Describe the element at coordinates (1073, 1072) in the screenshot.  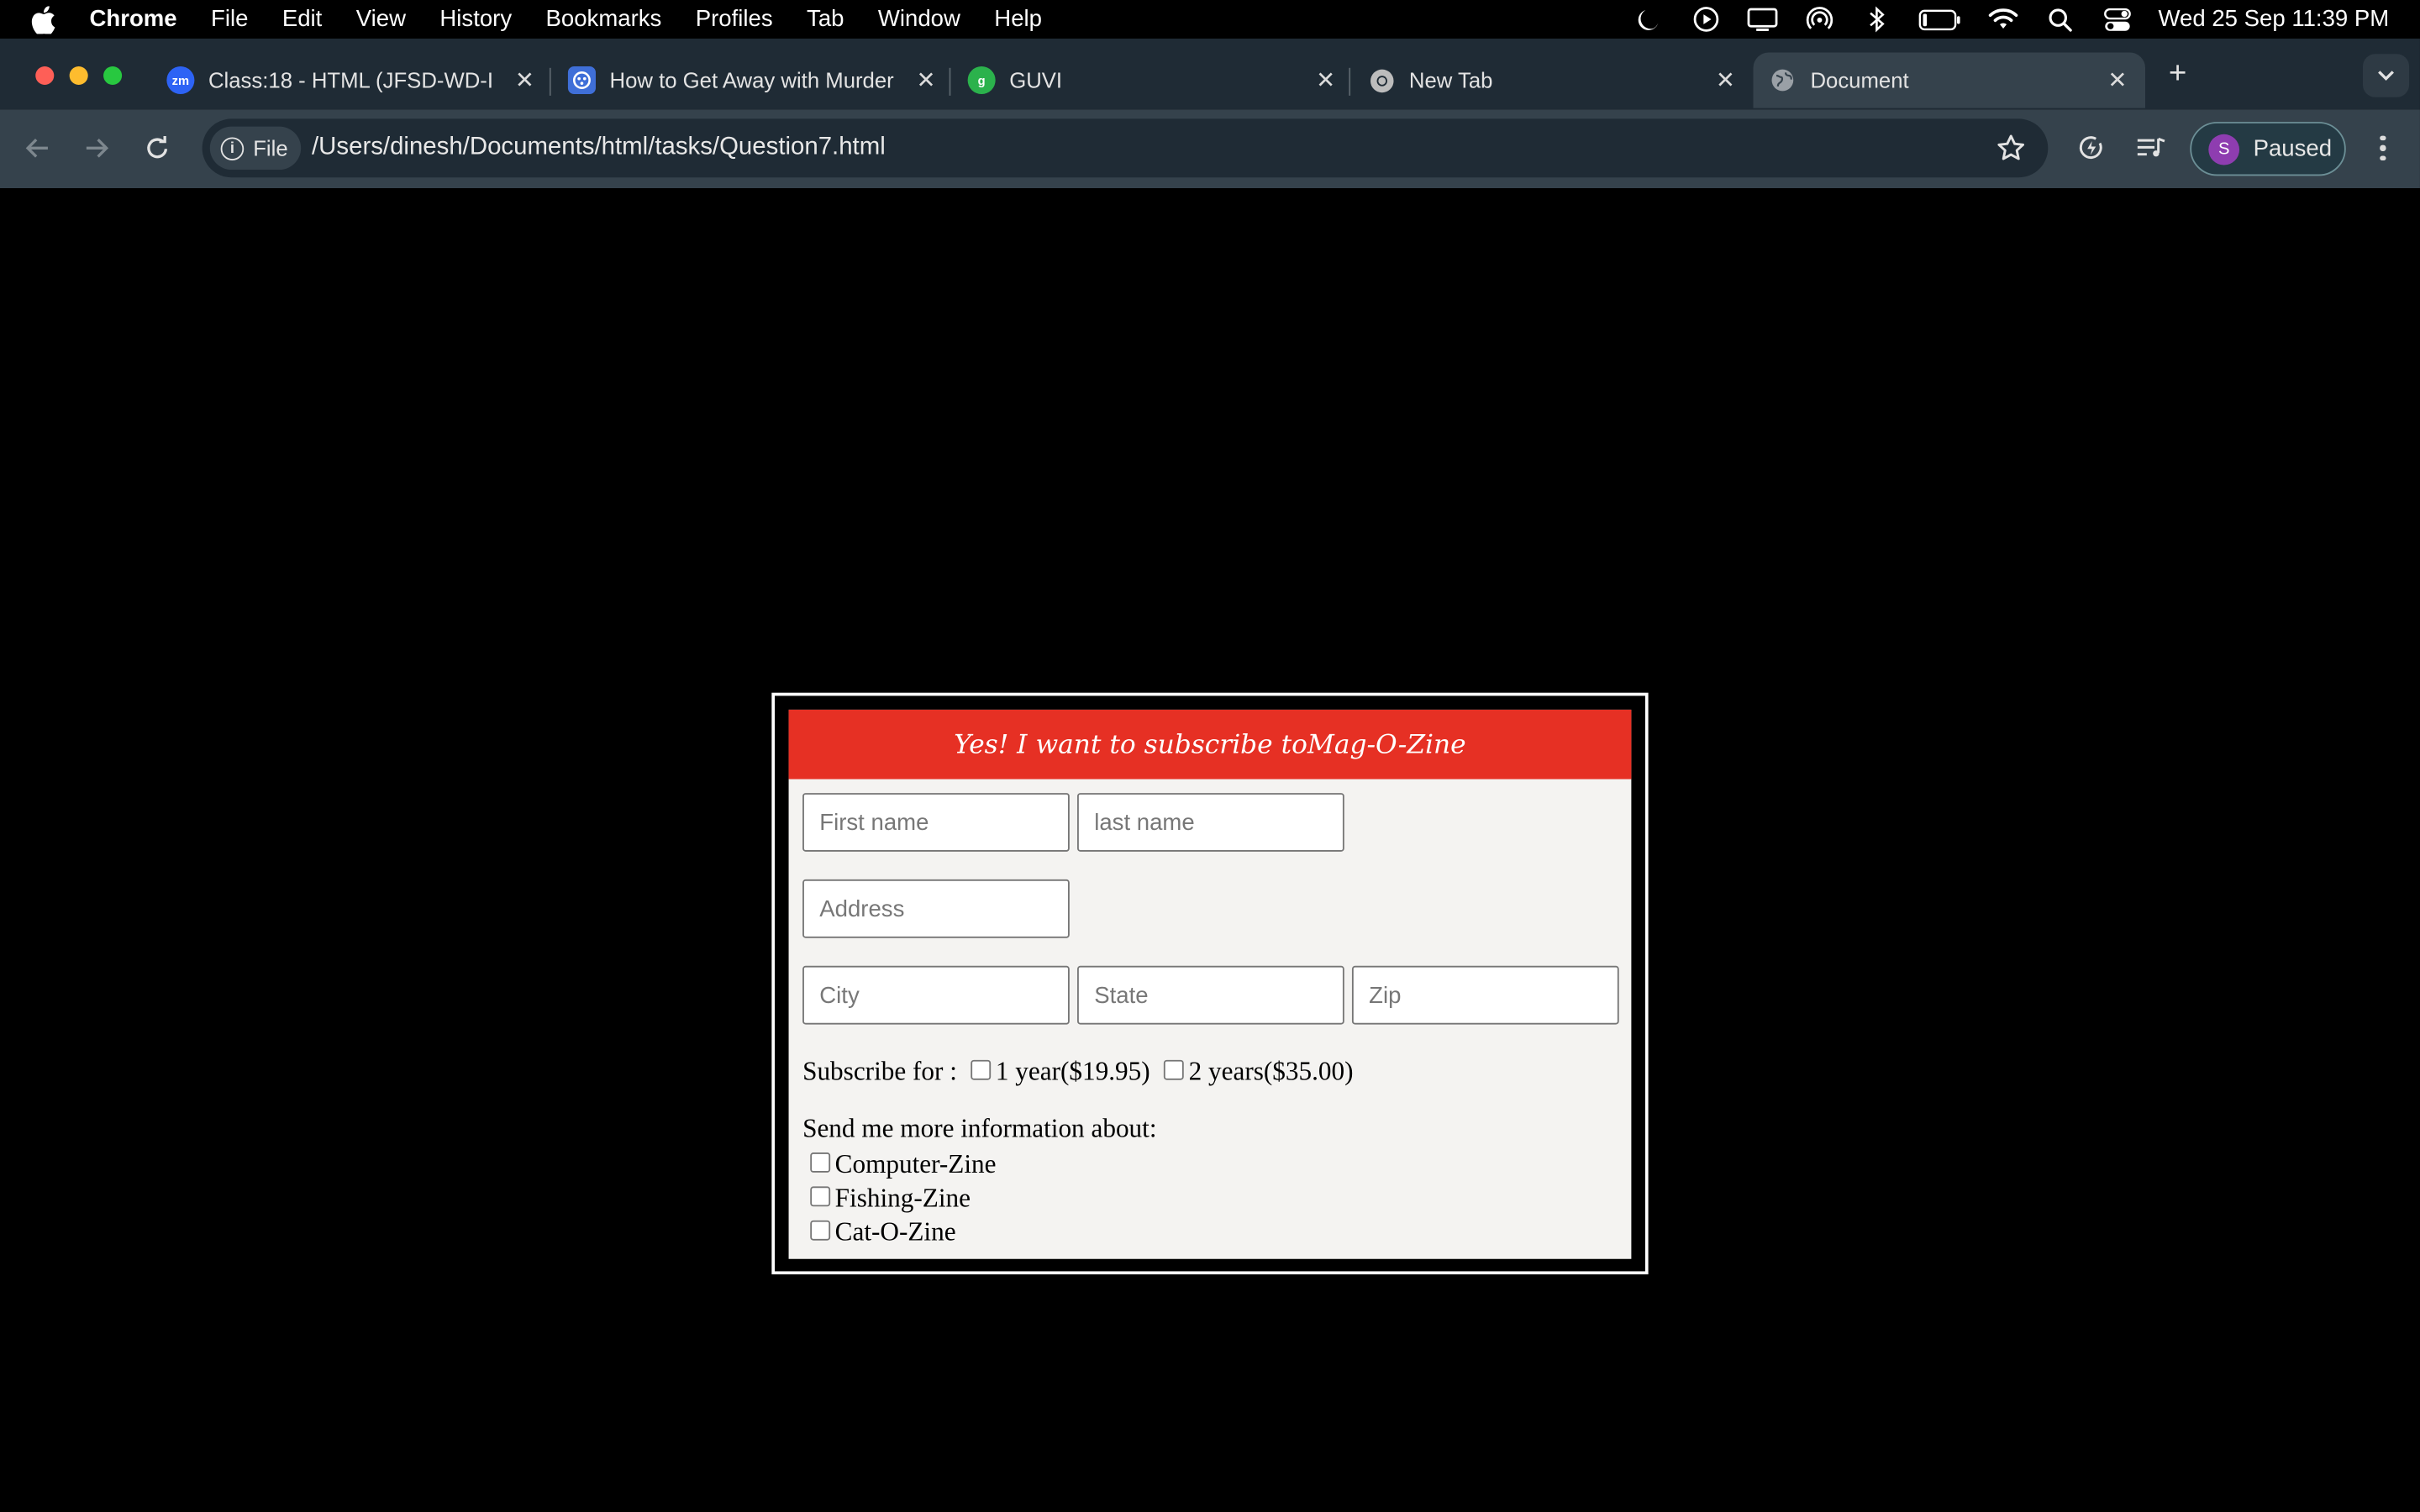
I see `one-year-label: 1 year($19.95)` at that location.